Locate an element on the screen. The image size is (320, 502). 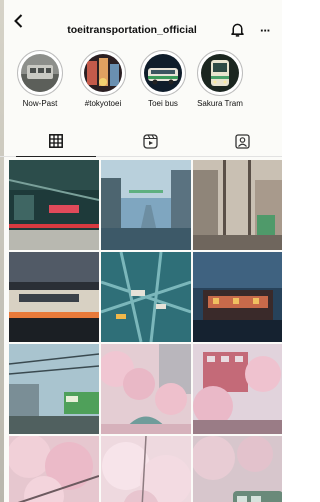
highlight-label: Toei bus is located at coordinates (163, 103).